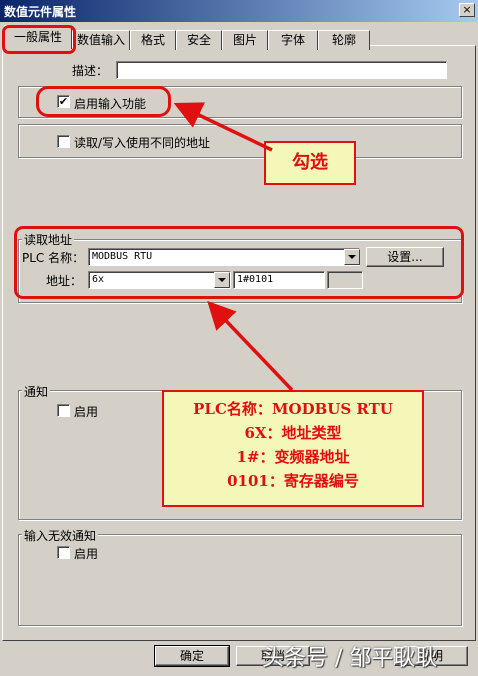 This screenshot has height=676, width=478. Describe the element at coordinates (350, 658) in the screenshot. I see `watermark: 头条号 / 邹平耿耿` at that location.